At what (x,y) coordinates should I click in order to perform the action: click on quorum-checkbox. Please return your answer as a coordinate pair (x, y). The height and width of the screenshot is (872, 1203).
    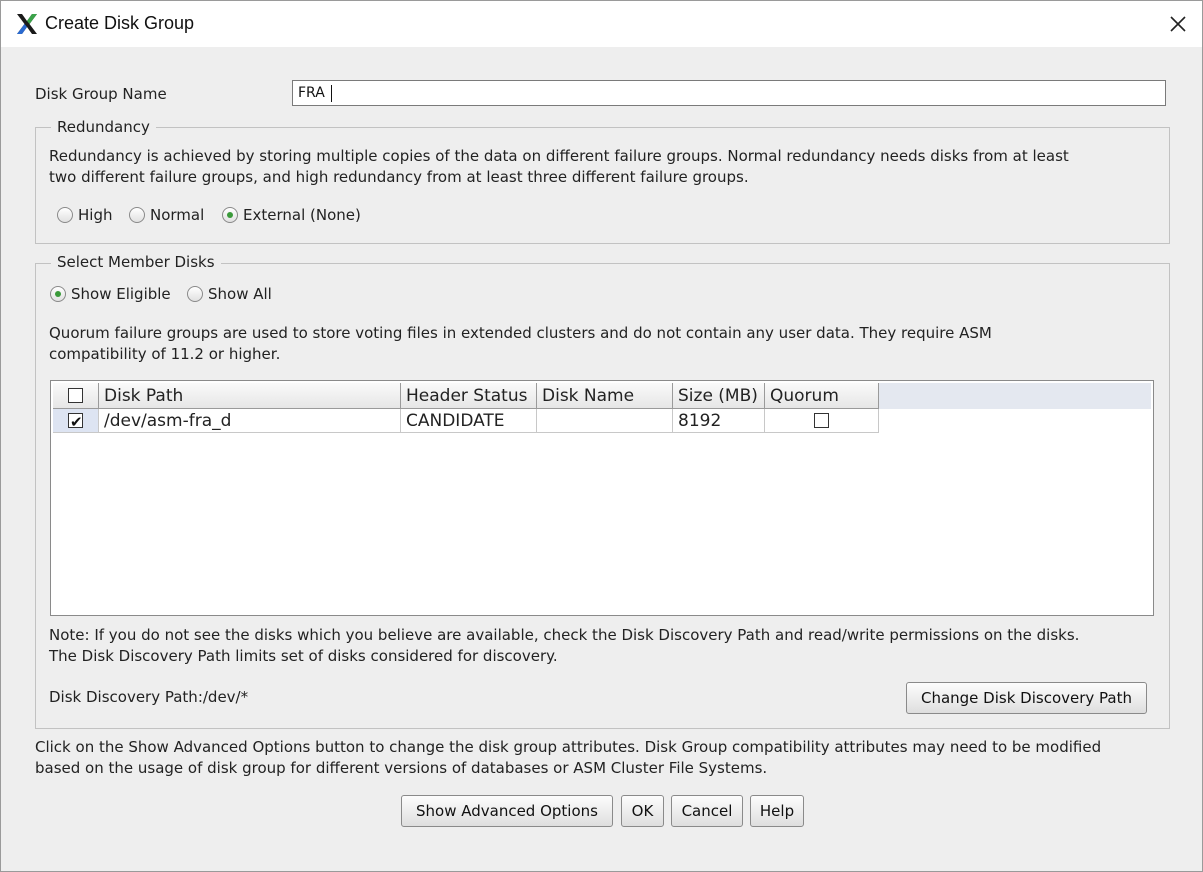
    Looking at the image, I should click on (821, 420).